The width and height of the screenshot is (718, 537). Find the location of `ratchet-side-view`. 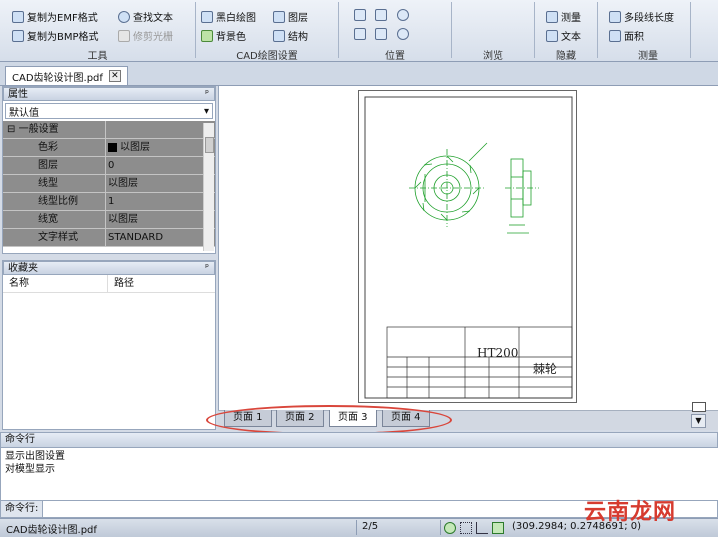

ratchet-side-view is located at coordinates (522, 196).